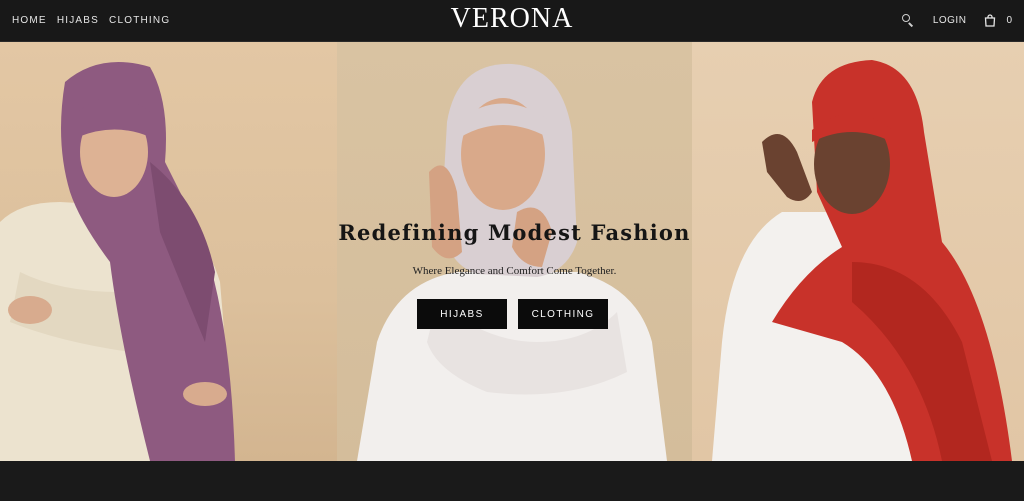  What do you see at coordinates (29, 20) in the screenshot?
I see `nav-link-home: HOME` at bounding box center [29, 20].